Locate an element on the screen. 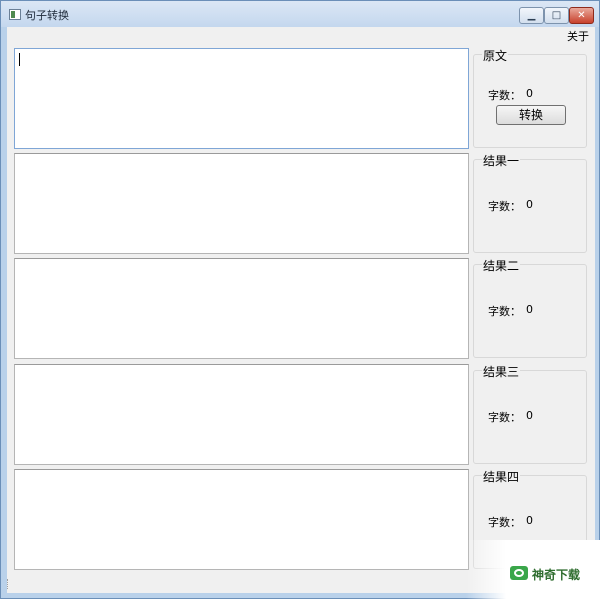  result-1-count-label: 字数： is located at coordinates (504, 206).